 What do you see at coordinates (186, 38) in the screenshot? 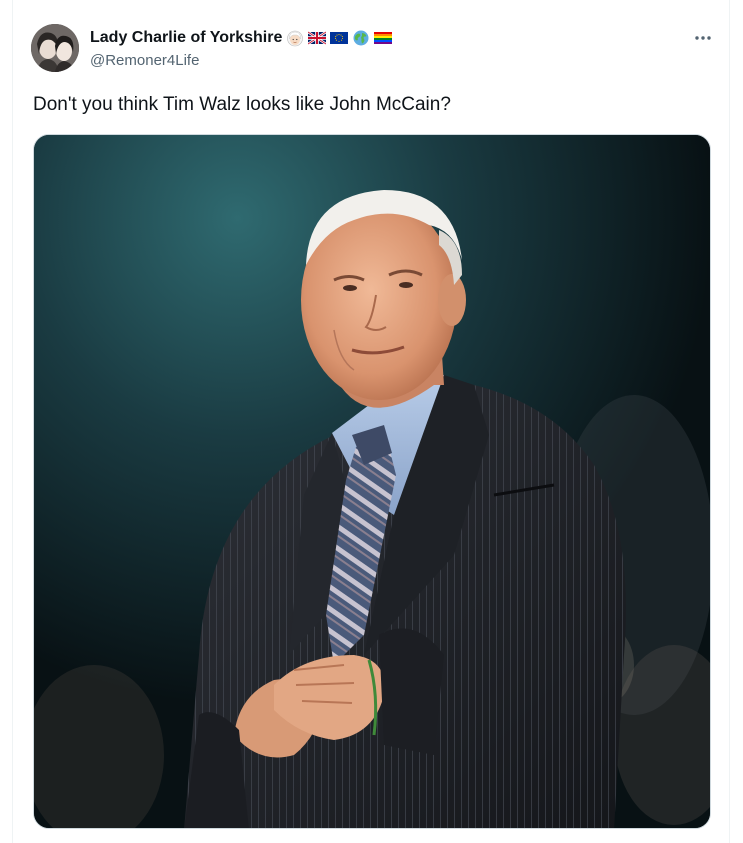
I see `author-display-name: Lady Charlie of Yorkshire` at bounding box center [186, 38].